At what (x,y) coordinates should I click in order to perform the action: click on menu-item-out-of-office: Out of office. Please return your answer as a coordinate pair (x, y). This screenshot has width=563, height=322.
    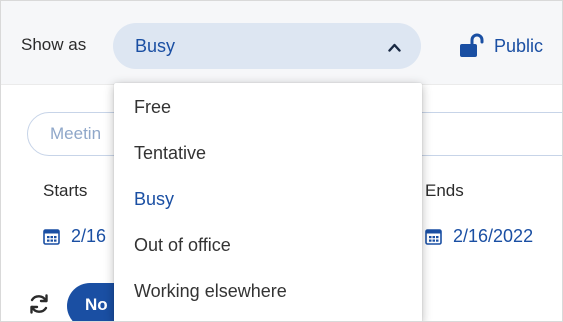
    Looking at the image, I should click on (268, 246).